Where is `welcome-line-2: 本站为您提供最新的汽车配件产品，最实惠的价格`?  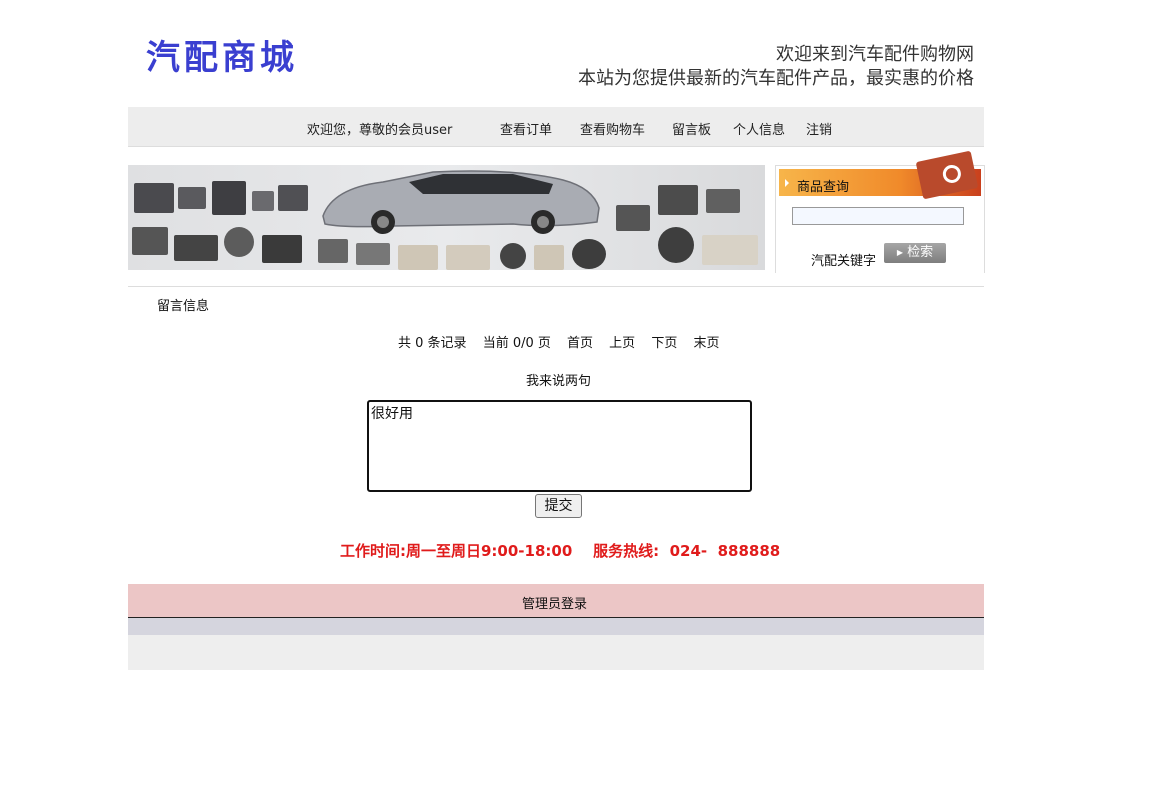 welcome-line-2: 本站为您提供最新的汽车配件产品，最实惠的价格 is located at coordinates (776, 78).